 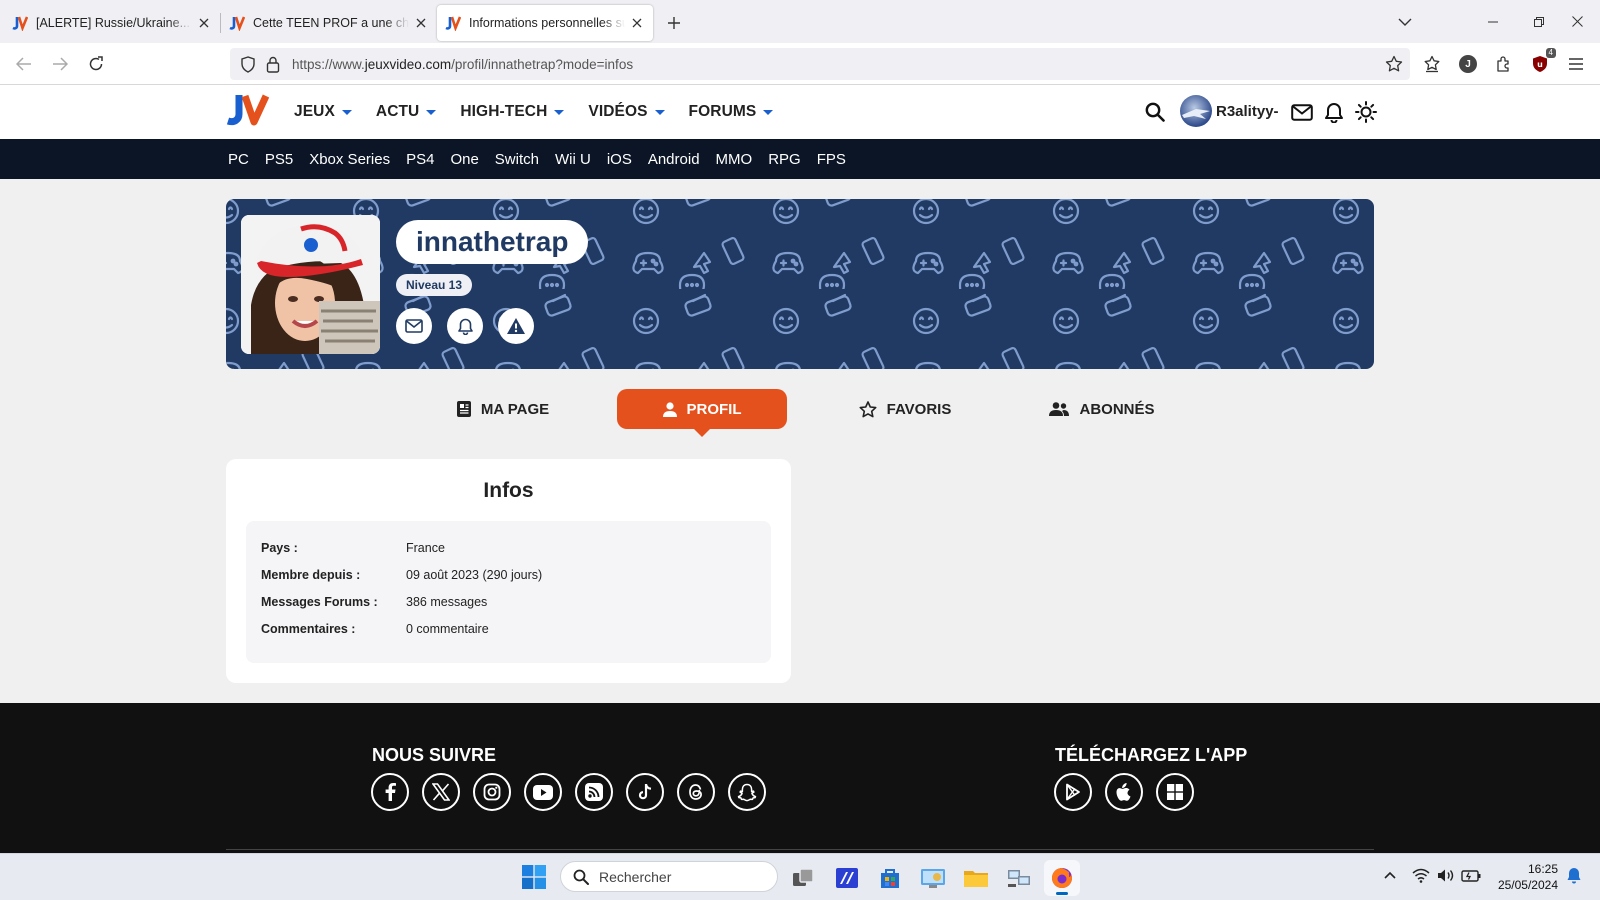 What do you see at coordinates (933, 878) in the screenshot?
I see `taskbar-app-control-panel` at bounding box center [933, 878].